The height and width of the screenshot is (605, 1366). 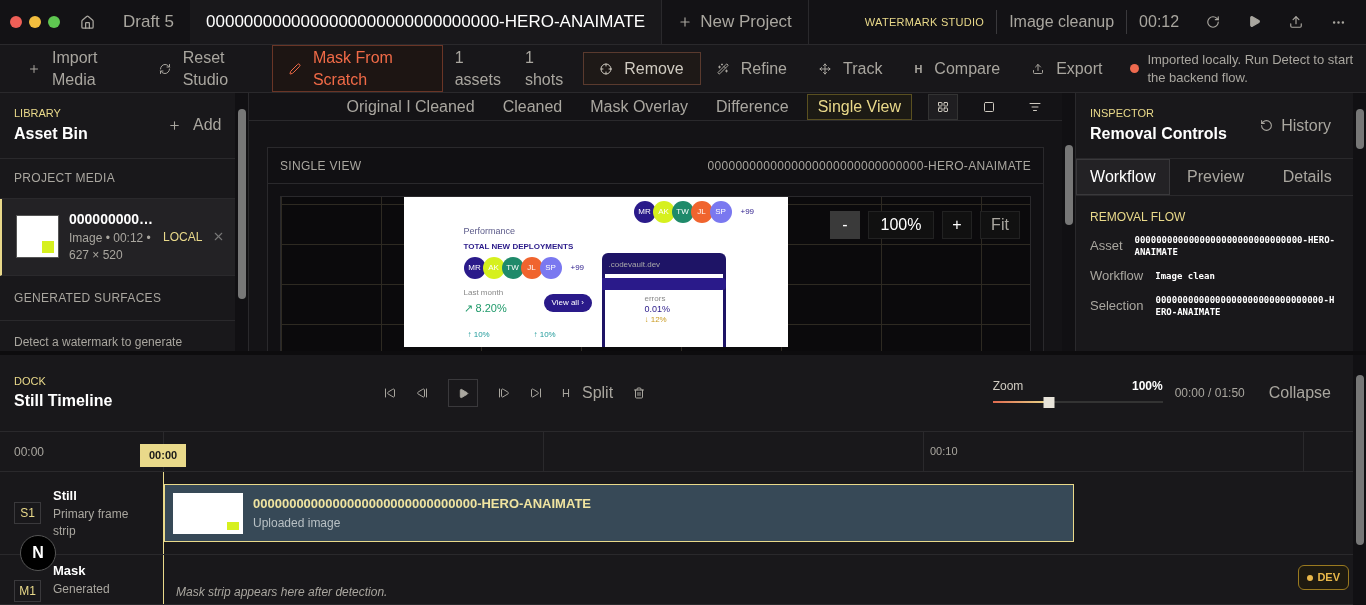 I want to click on home-icon, so click(x=87, y=22).